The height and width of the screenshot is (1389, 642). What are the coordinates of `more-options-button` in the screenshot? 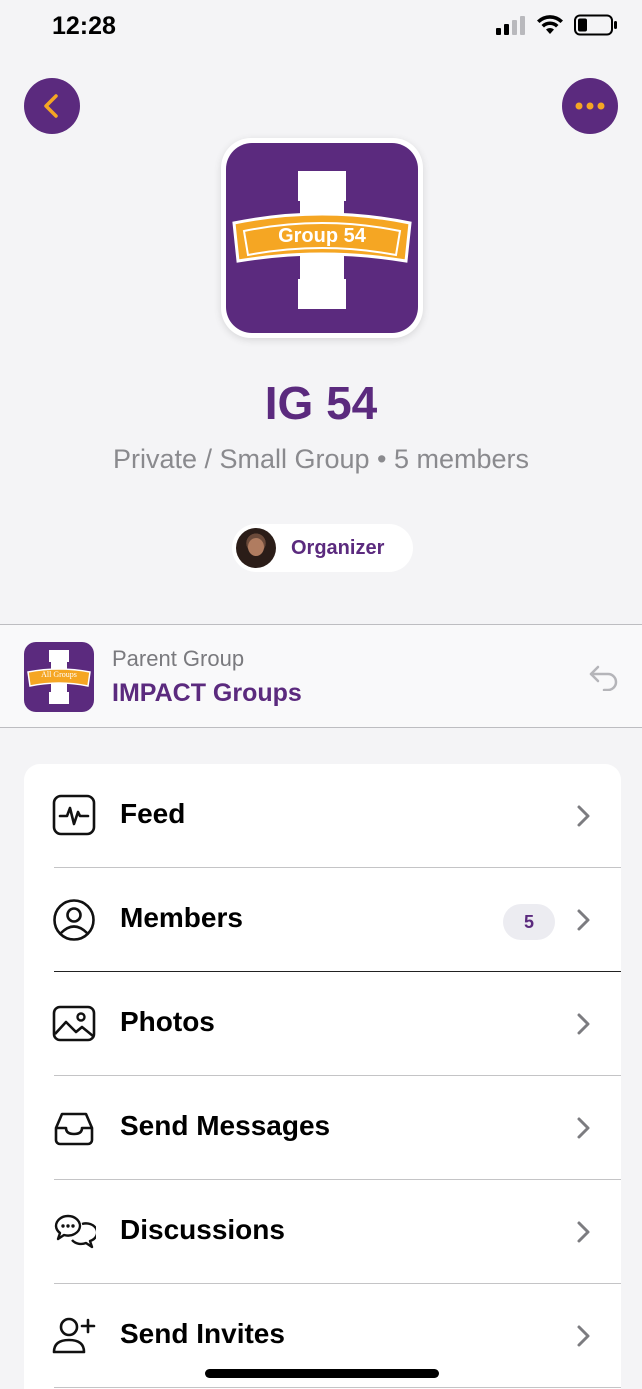 It's located at (590, 106).